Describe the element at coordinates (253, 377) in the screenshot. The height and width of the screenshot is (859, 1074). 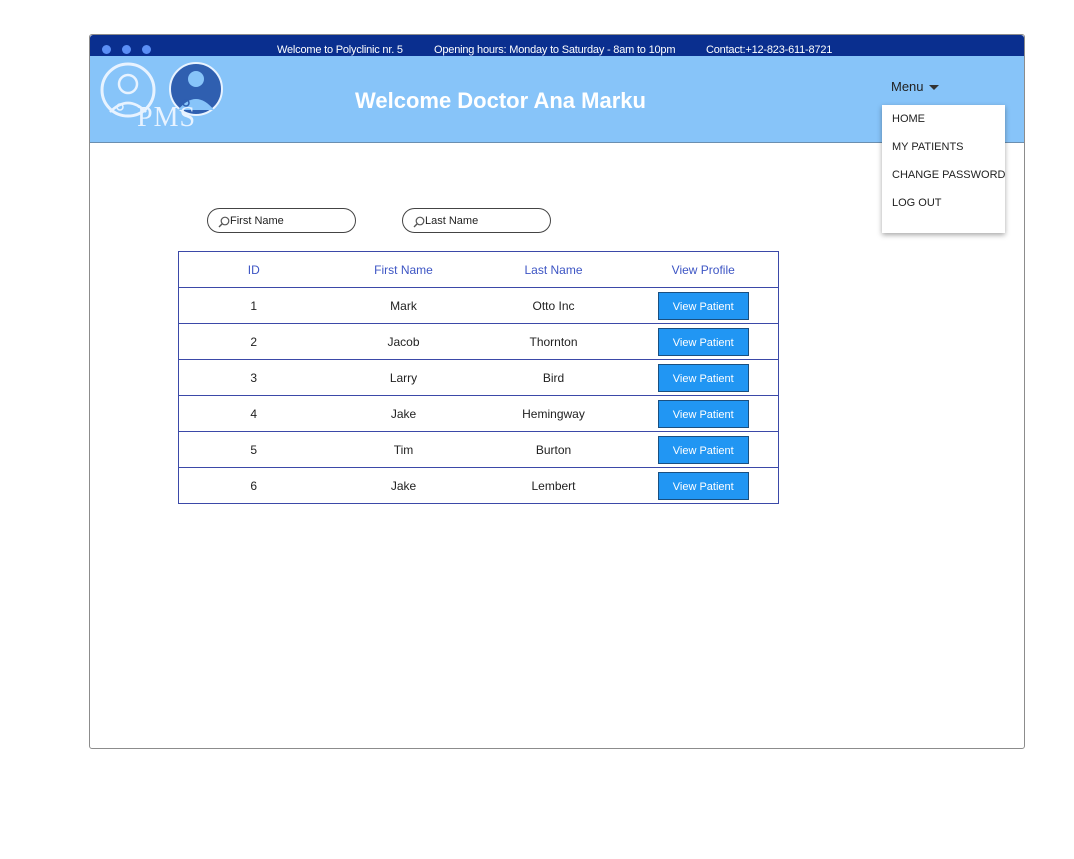
I see `cell-id: 3` at that location.